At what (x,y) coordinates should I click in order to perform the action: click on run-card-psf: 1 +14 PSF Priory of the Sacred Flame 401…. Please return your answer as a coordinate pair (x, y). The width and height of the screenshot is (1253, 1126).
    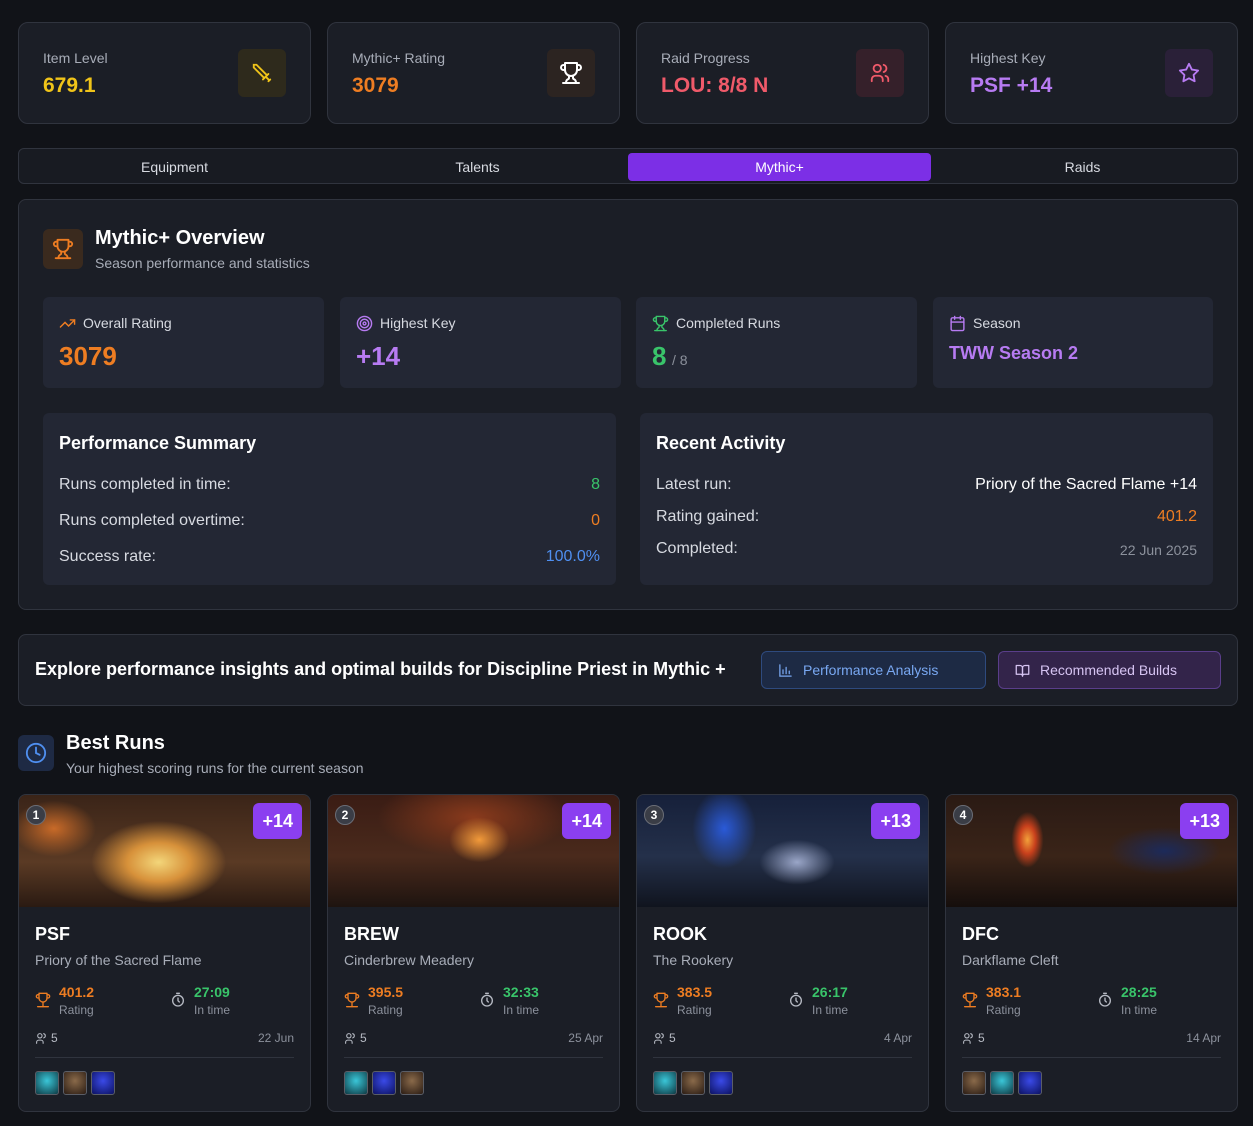
    Looking at the image, I should click on (164, 953).